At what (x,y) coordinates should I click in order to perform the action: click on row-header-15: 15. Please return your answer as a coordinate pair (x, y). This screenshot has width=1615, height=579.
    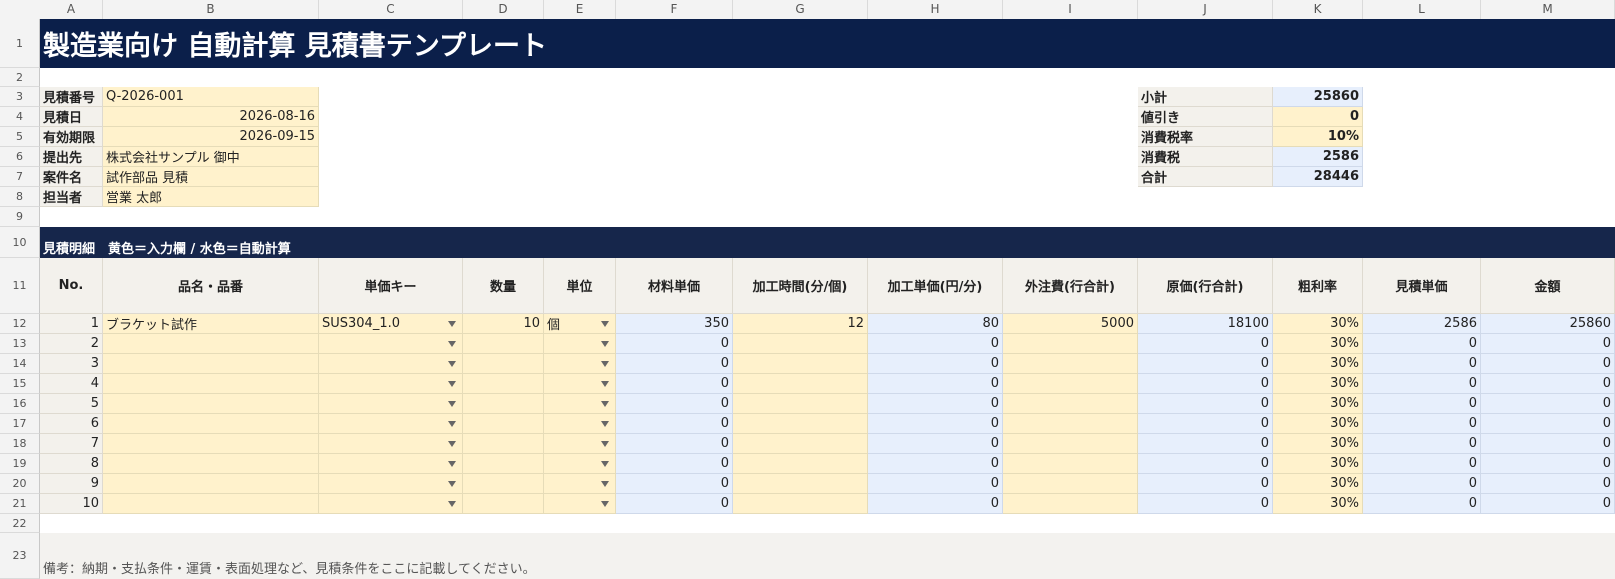
    Looking at the image, I should click on (20, 384).